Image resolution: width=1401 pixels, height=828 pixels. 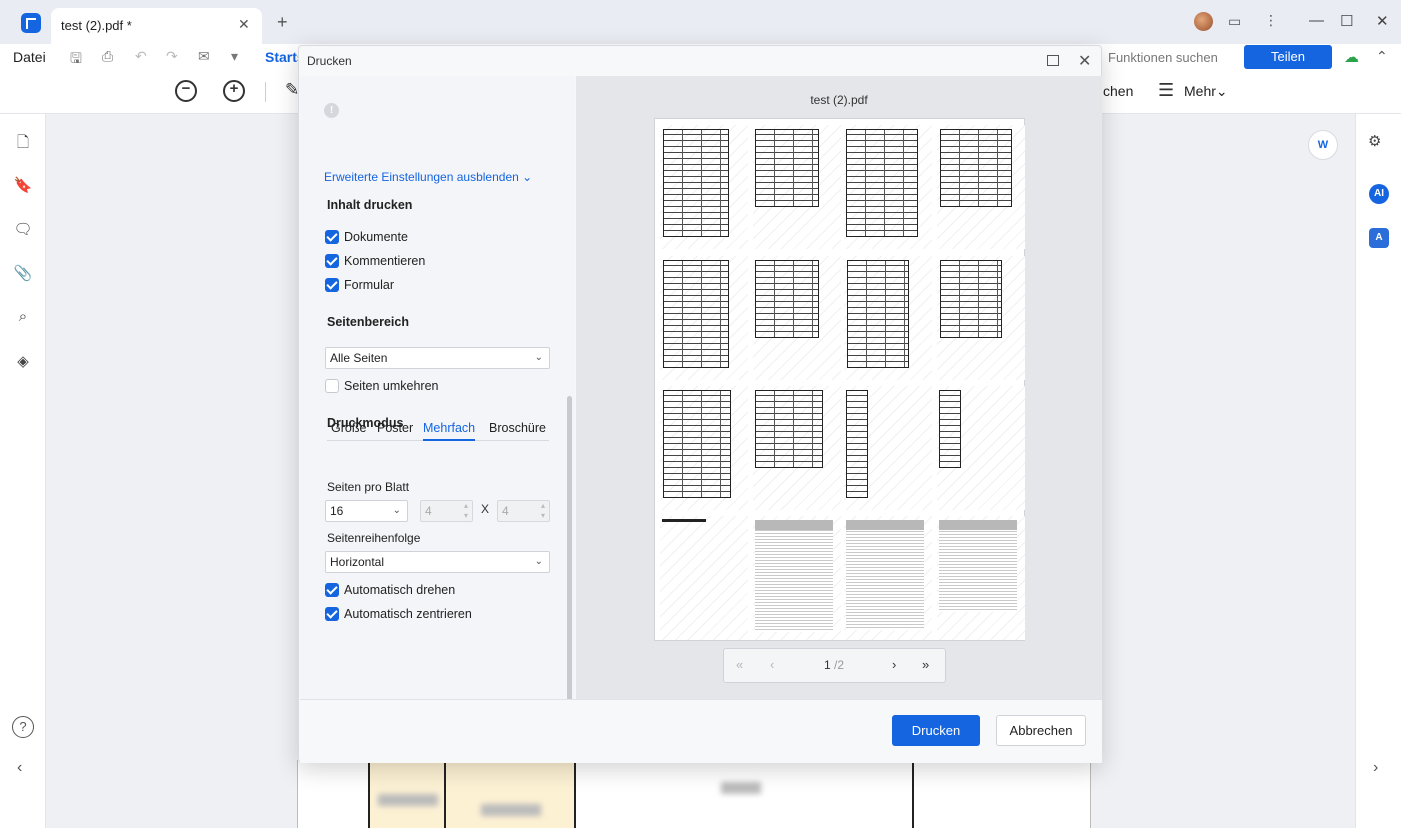 I want to click on total-pages: /2, so click(x=839, y=665).